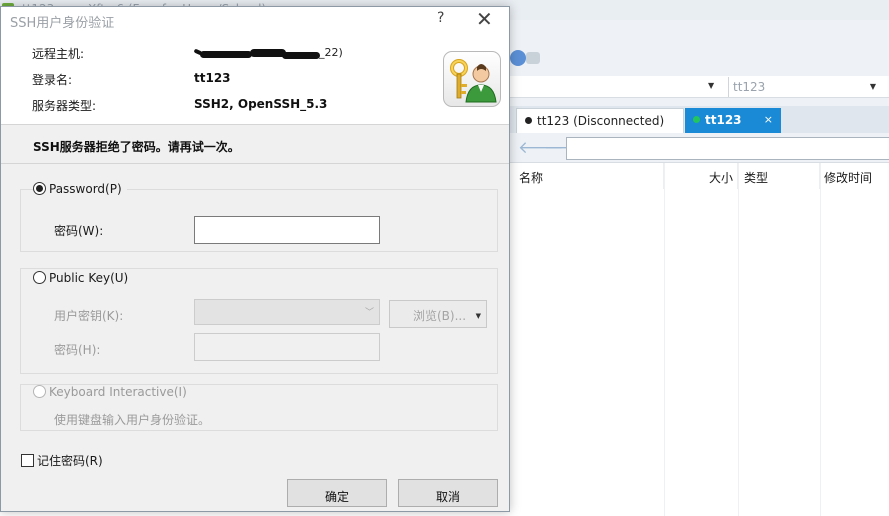  I want to click on checkbox-icon, so click(27, 460).